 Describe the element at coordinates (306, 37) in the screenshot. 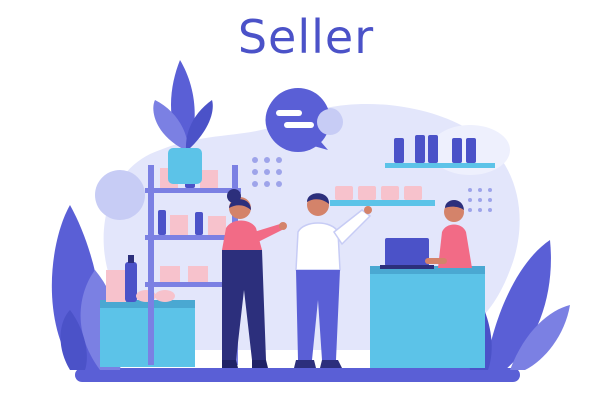

I see `page-title: Seller` at that location.